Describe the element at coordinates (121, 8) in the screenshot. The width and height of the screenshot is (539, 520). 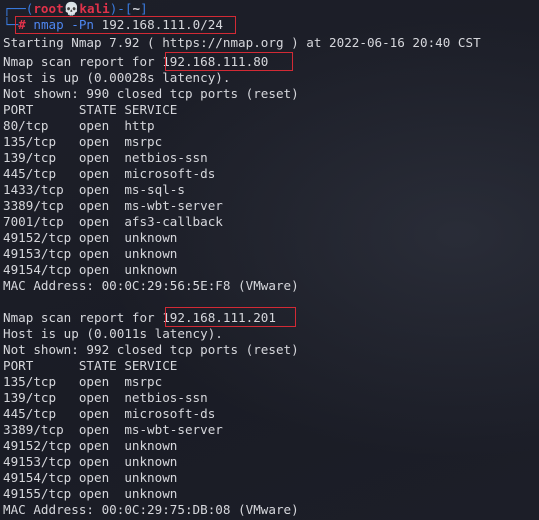
I see `prompt-mid-bracket: )-[` at that location.